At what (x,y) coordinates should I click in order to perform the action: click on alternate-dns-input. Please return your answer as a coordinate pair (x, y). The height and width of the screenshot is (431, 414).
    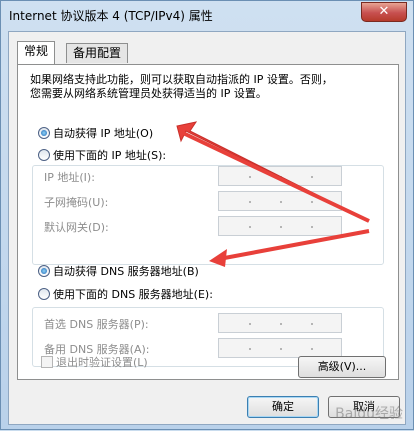
    Looking at the image, I should click on (280, 348).